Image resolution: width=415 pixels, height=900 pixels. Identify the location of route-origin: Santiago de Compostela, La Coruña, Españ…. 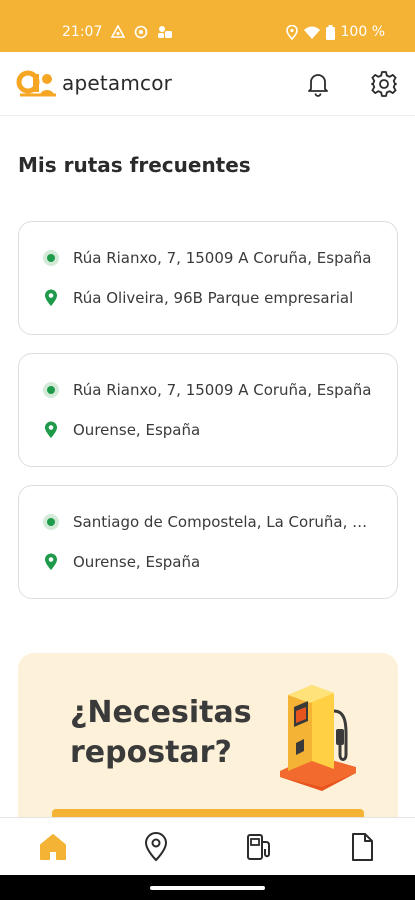
(223, 522).